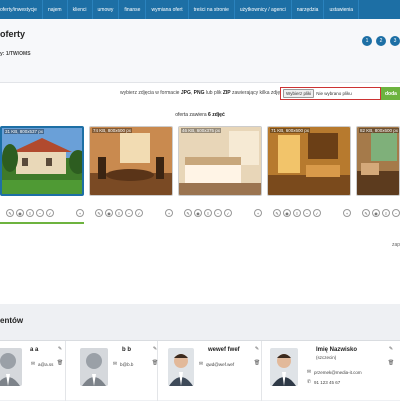 The width and height of the screenshot is (400, 401). Describe the element at coordinates (106, 9) in the screenshot. I see `nav-item-contracts: umowy` at that location.